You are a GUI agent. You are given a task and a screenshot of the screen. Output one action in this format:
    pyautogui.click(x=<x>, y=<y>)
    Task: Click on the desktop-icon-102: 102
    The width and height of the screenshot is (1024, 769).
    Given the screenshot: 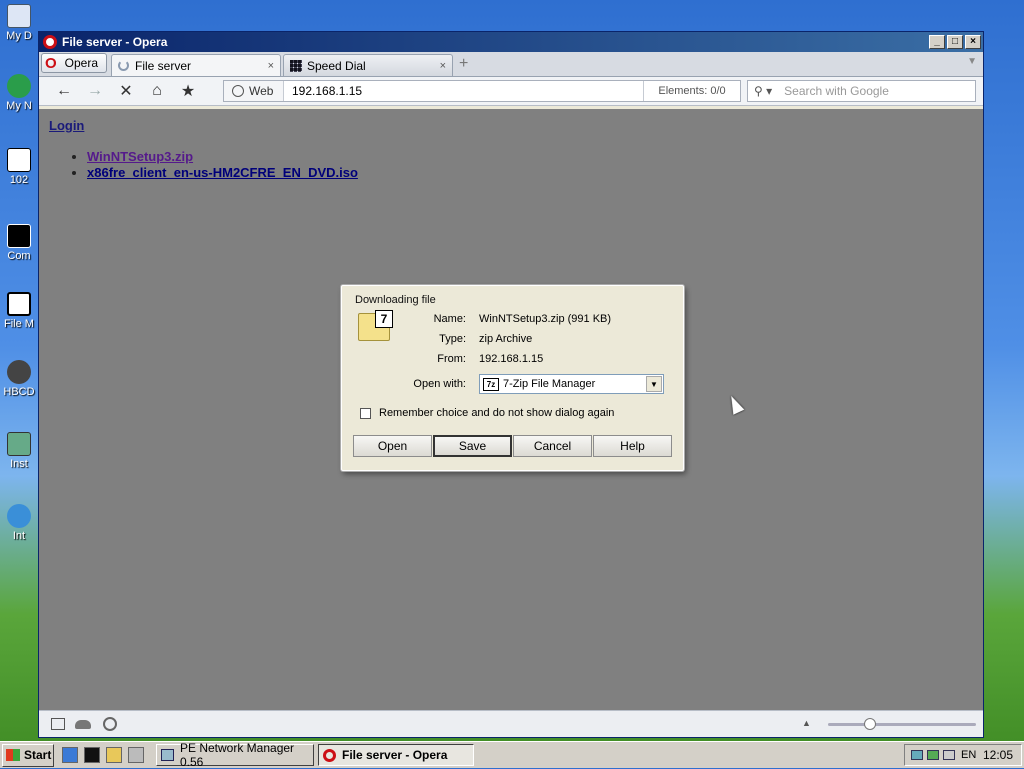 What is the action you would take?
    pyautogui.click(x=19, y=167)
    